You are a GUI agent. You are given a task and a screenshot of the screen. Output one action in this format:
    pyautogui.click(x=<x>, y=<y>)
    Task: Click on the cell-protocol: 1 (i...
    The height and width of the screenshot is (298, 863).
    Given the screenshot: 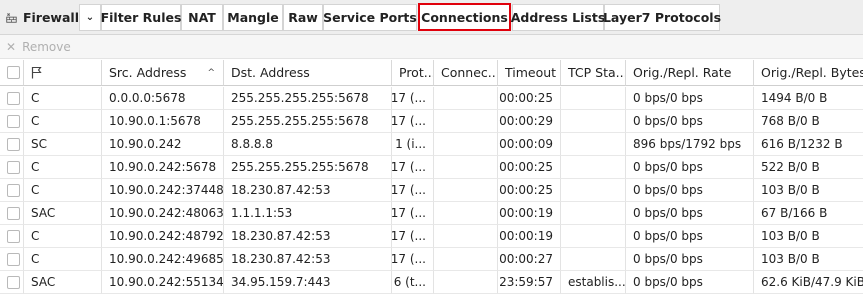 What is the action you would take?
    pyautogui.click(x=413, y=144)
    